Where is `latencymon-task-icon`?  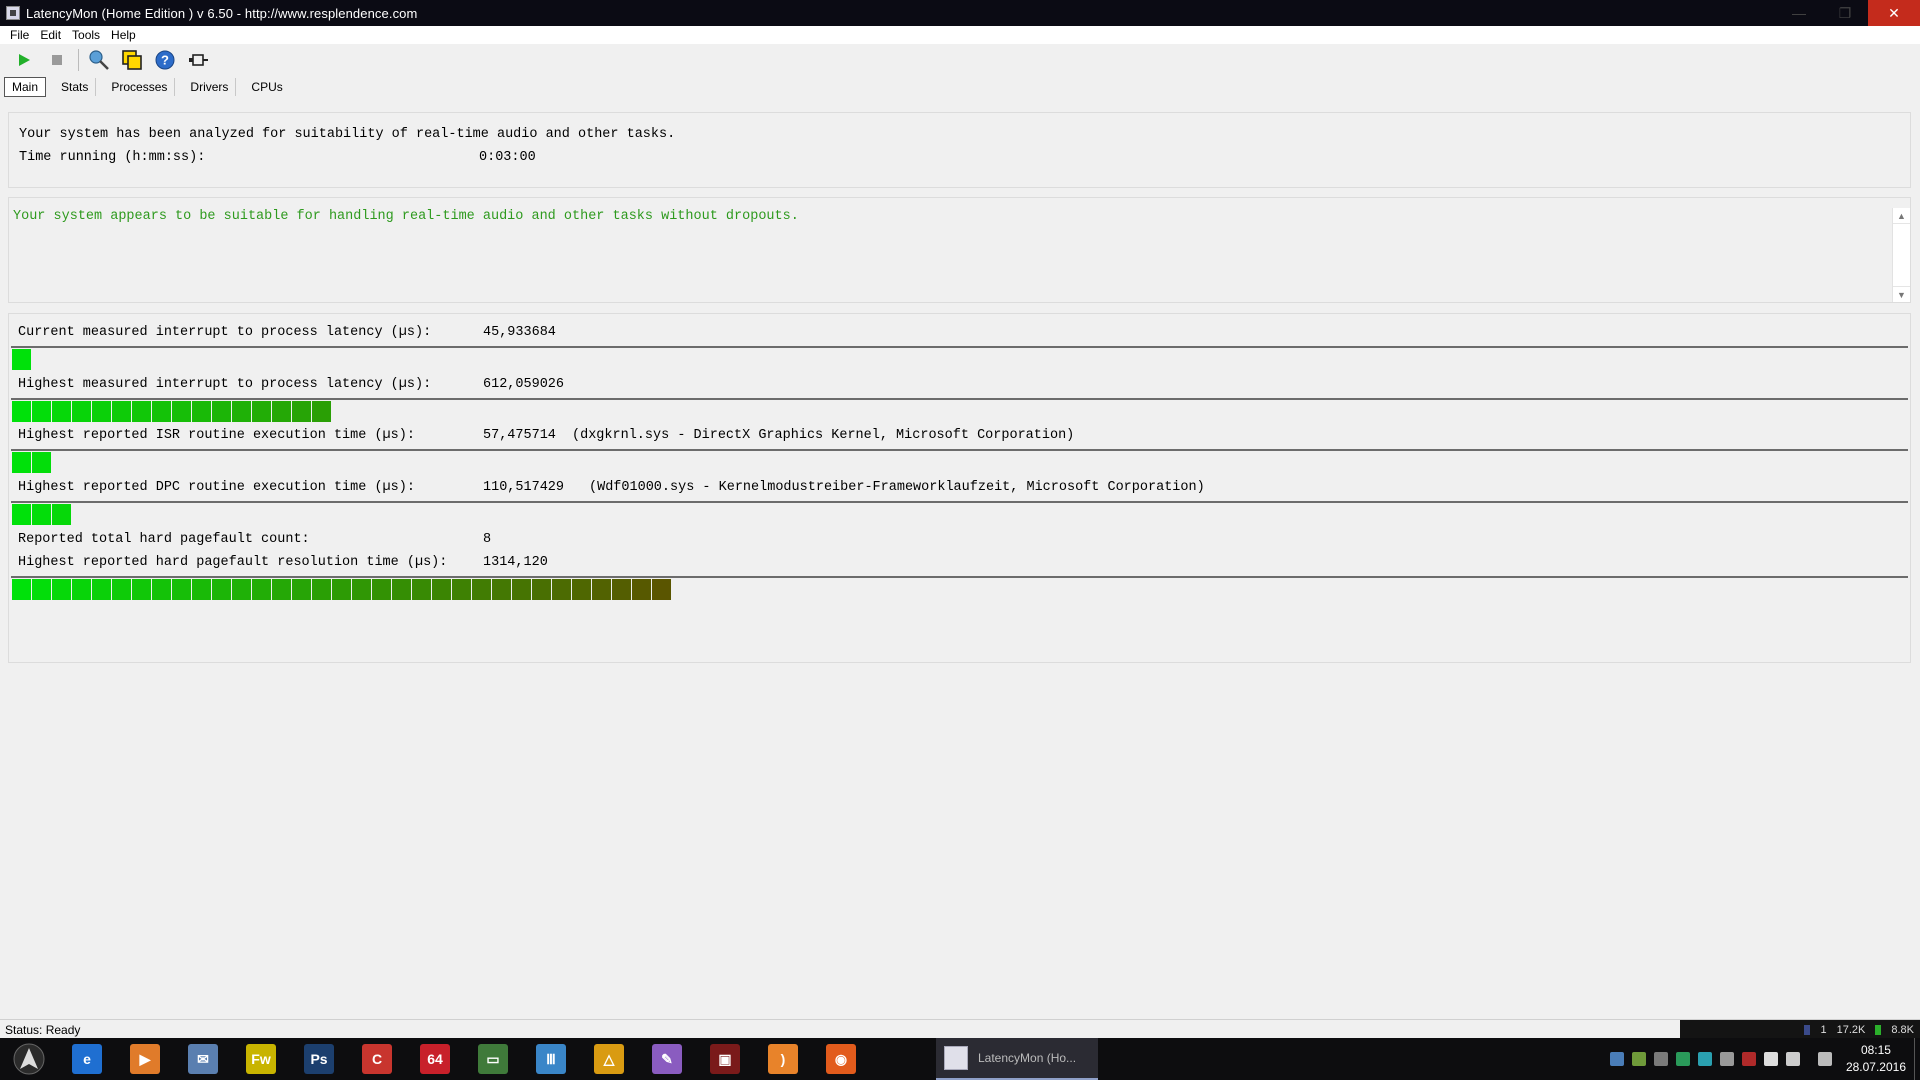
latencymon-task-icon is located at coordinates (956, 1058).